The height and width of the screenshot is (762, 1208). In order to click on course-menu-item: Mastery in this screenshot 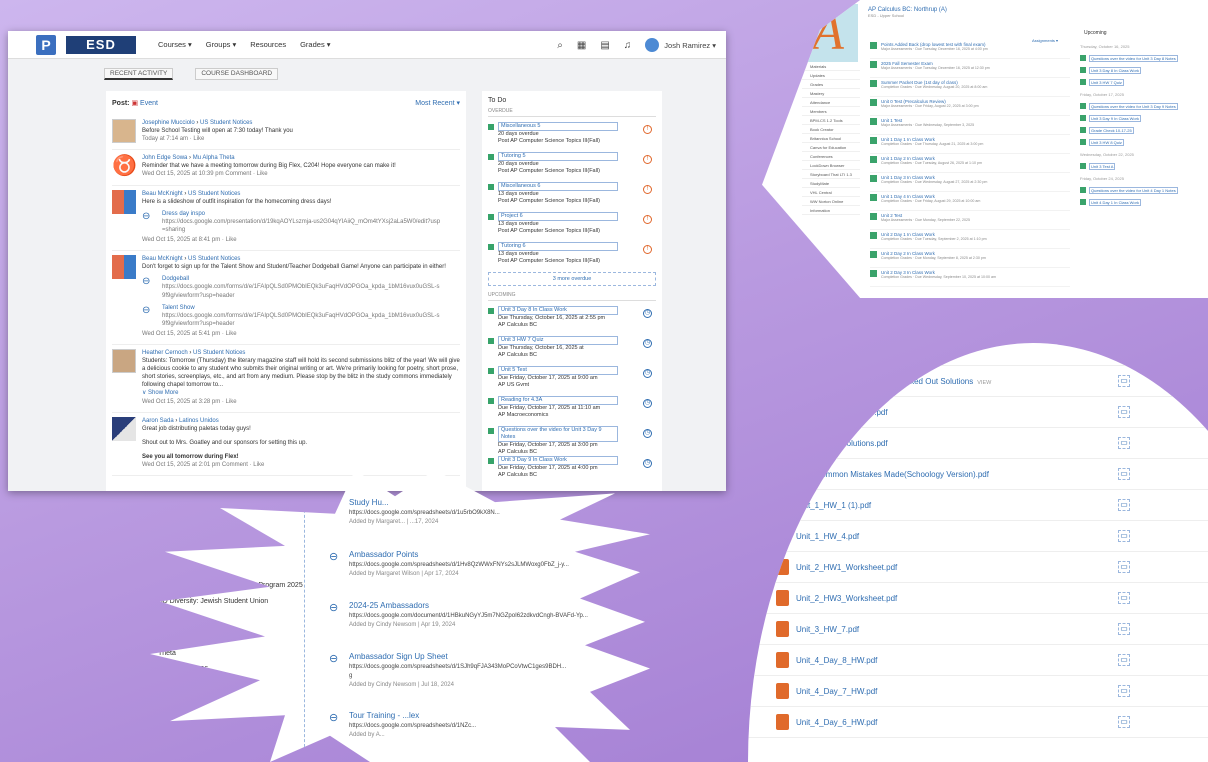, I will do `click(831, 93)`.